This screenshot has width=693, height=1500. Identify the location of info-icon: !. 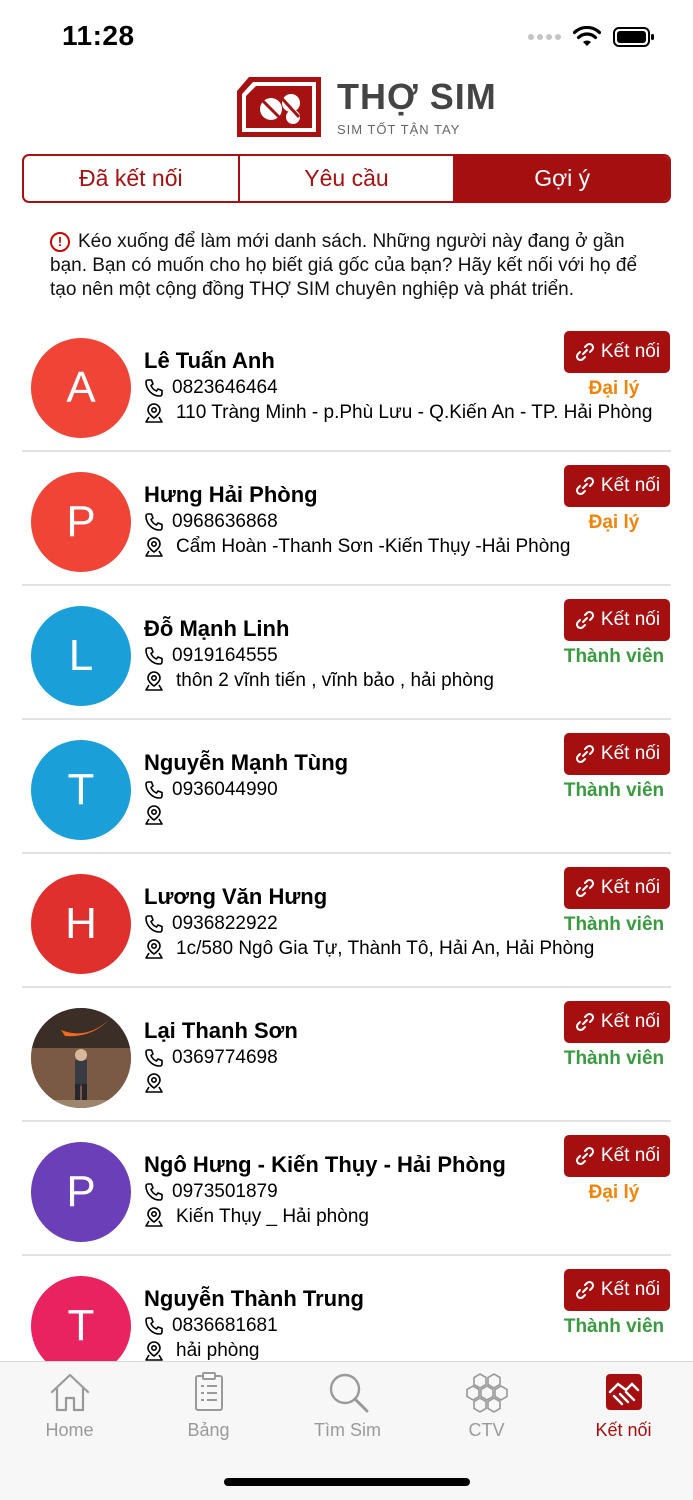
(60, 242).